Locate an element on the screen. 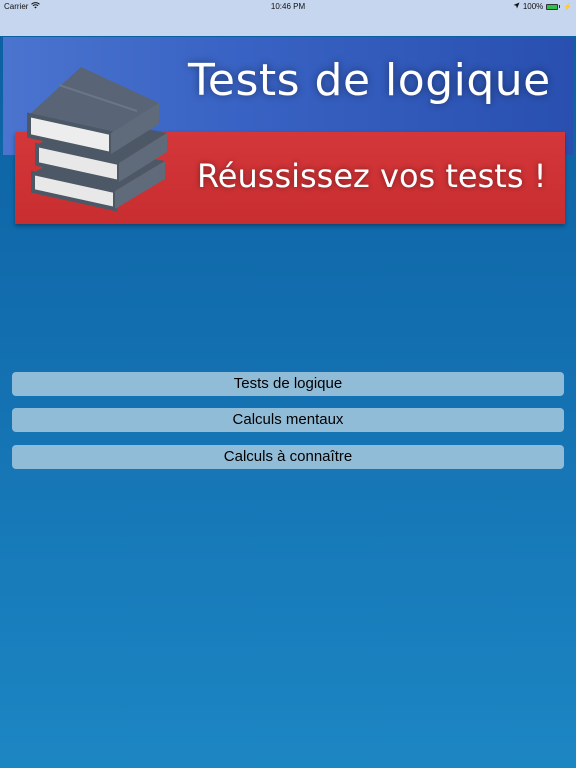 The height and width of the screenshot is (768, 576). status-right: 100% ⚡ is located at coordinates (542, 6).